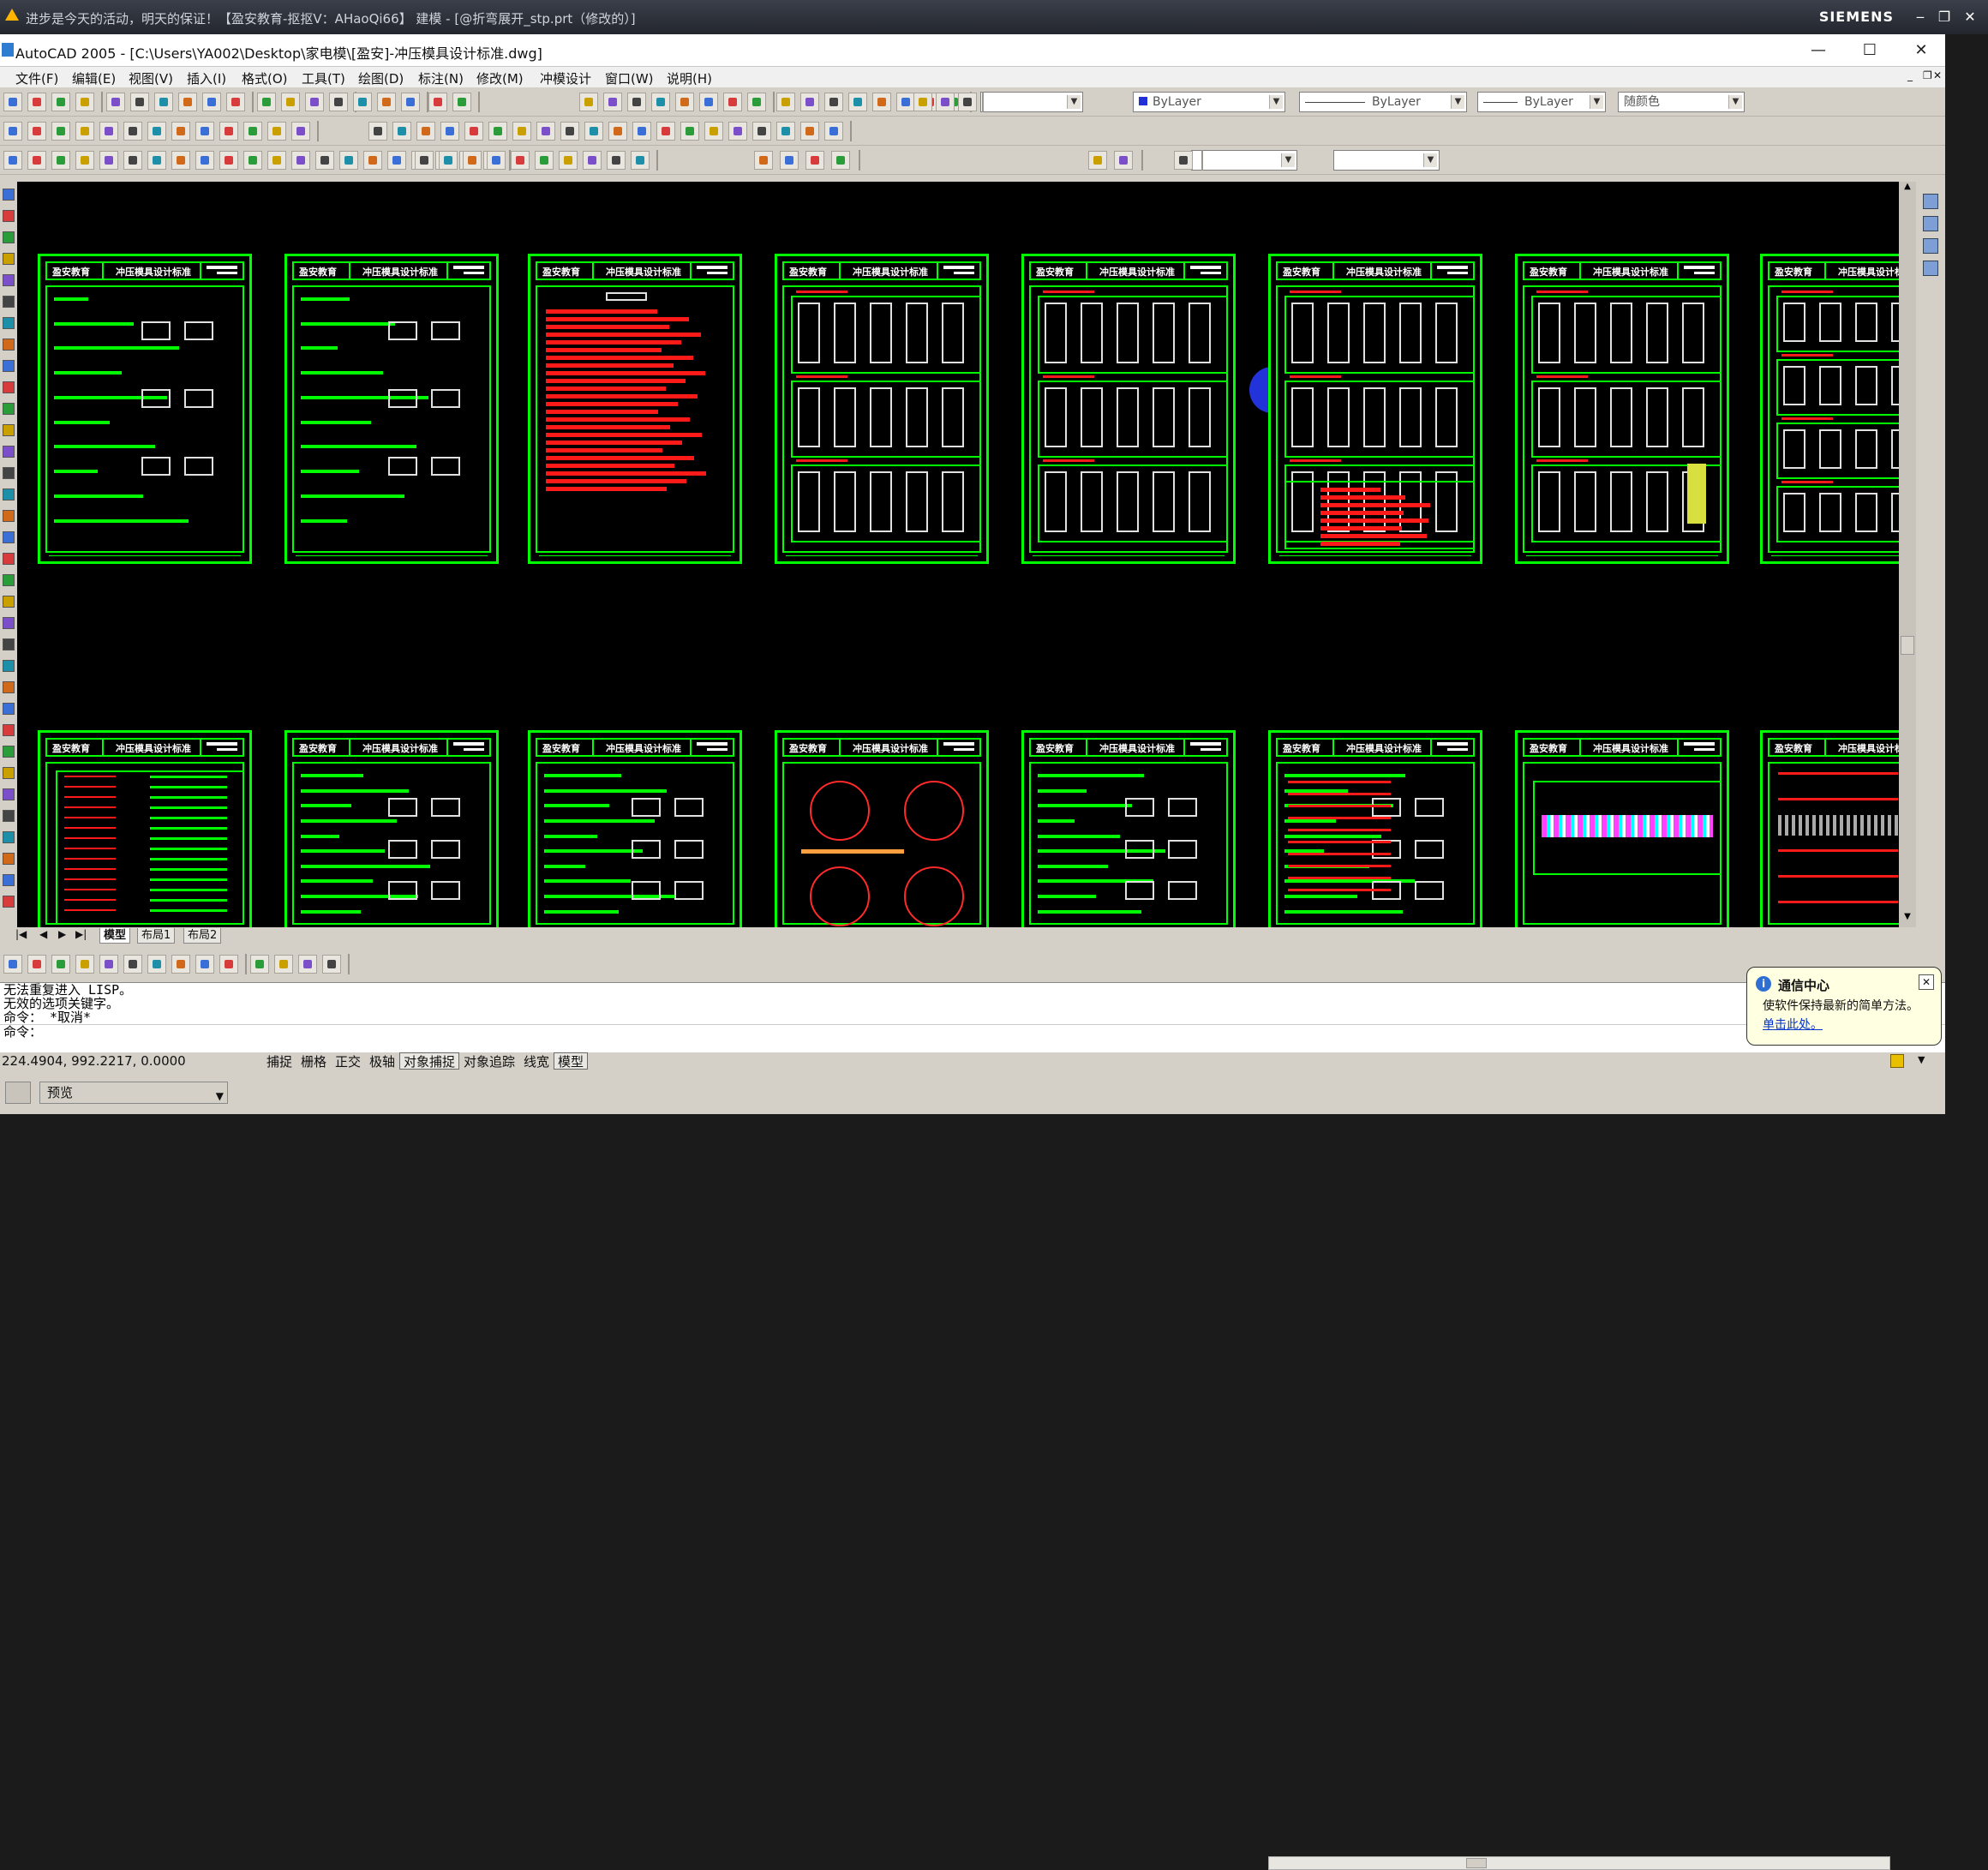 This screenshot has height=1870, width=1988. What do you see at coordinates (1542, 102) in the screenshot?
I see `lineweight-combo: ByLayer ▼` at bounding box center [1542, 102].